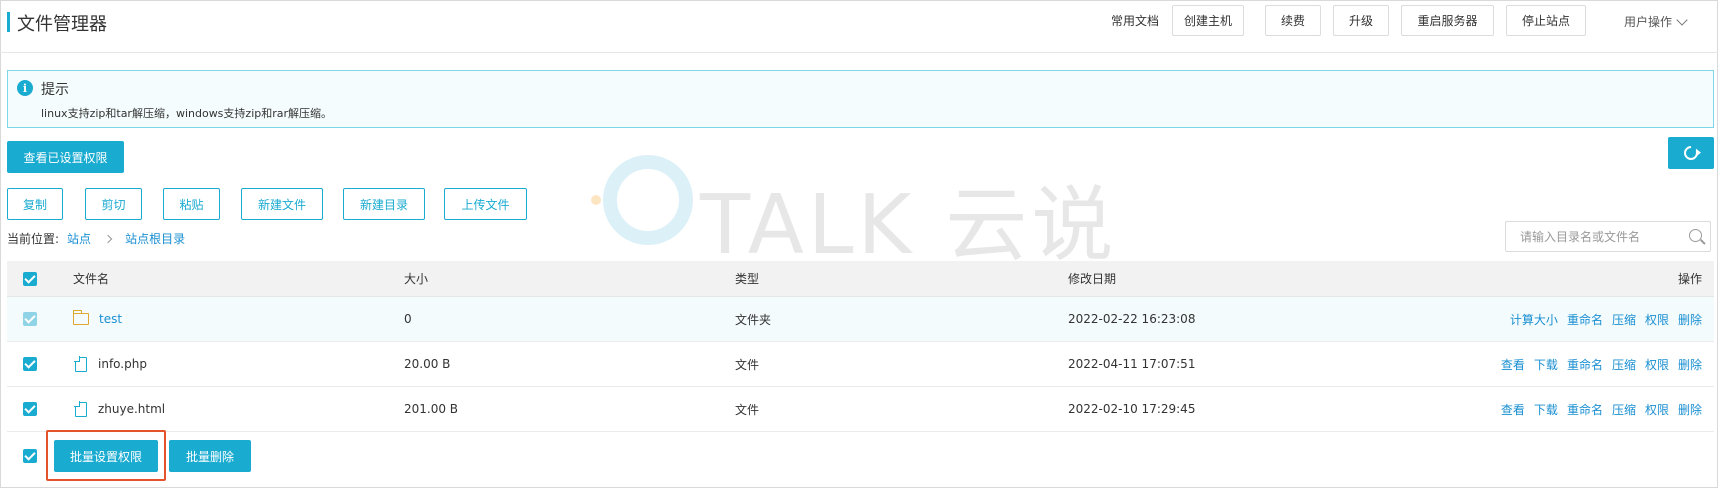  I want to click on docs-link: 常用文档, so click(1135, 20).